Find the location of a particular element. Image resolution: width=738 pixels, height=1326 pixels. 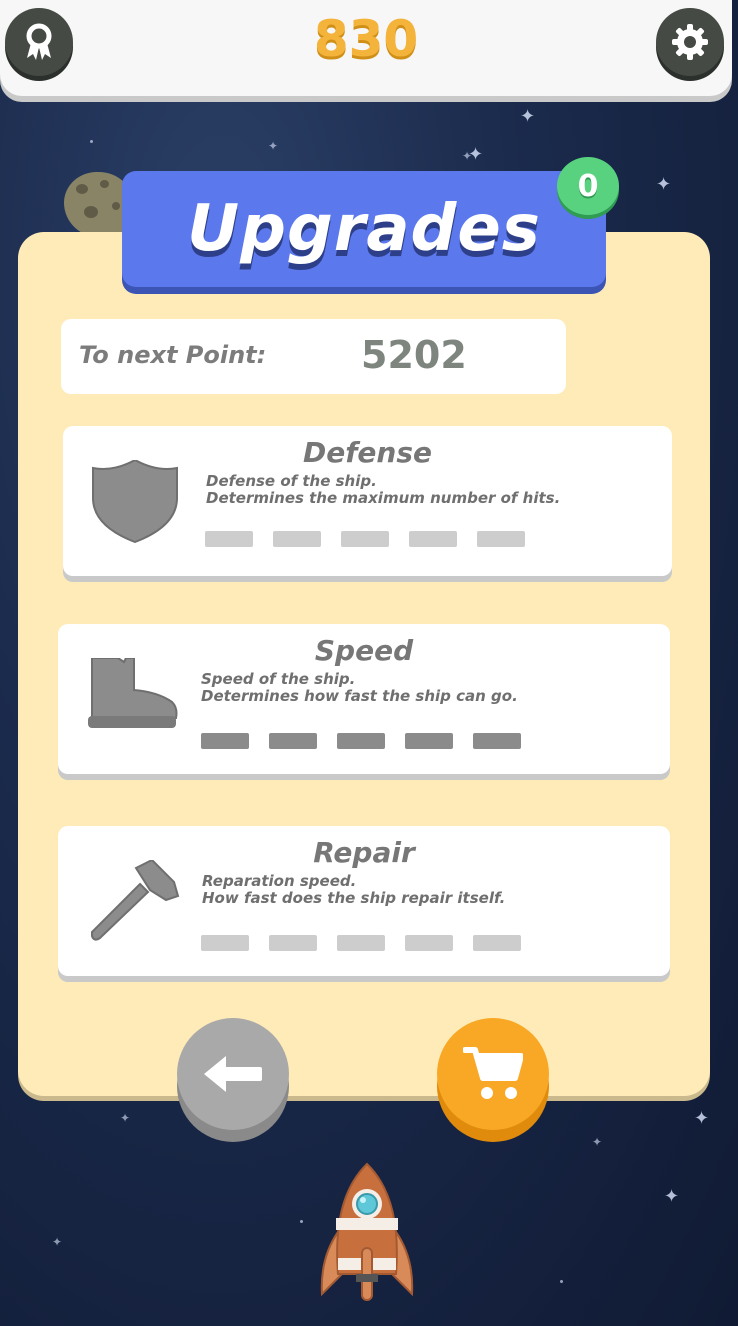

upgrade-description-line: Determines the maximum number of hits. is located at coordinates (383, 498).